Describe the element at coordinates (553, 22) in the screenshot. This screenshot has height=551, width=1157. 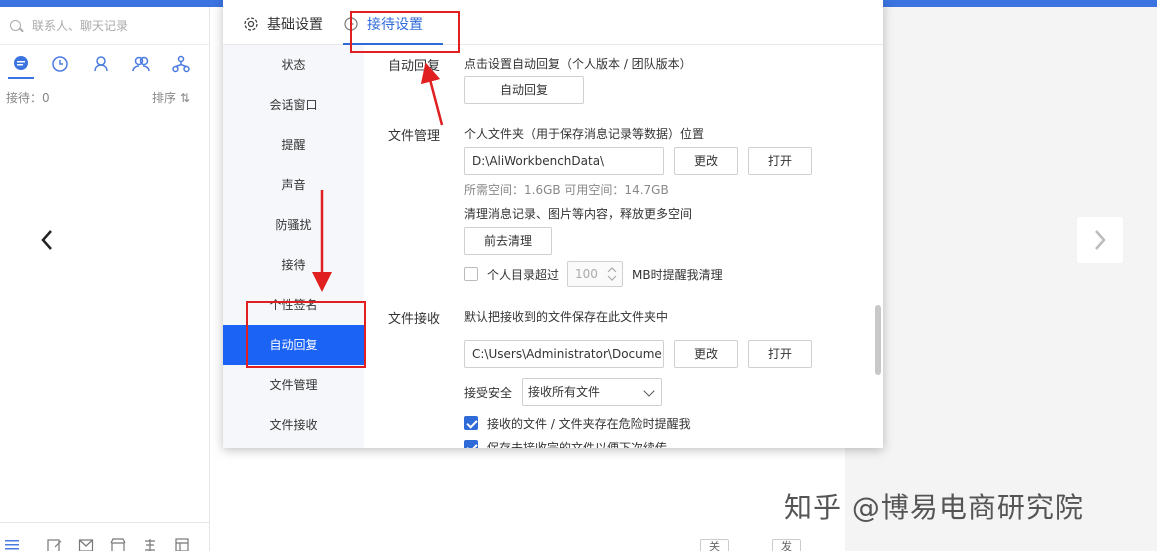
I see `dialog-tabs: 基础设置 接待设置` at that location.